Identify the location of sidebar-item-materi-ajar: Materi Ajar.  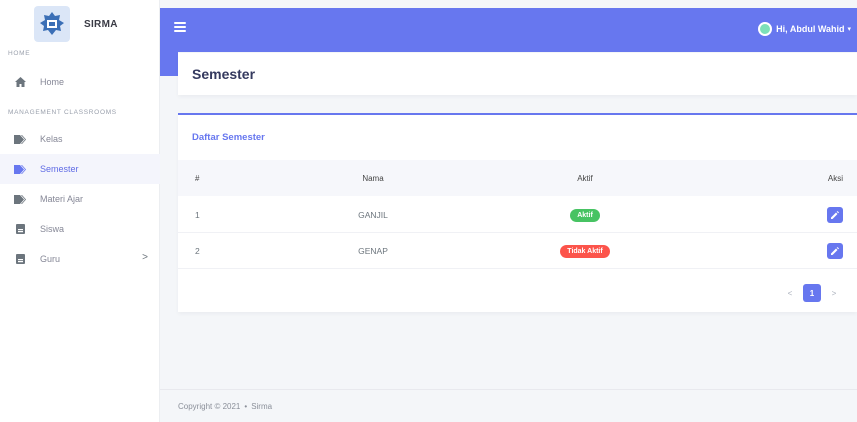
(80, 199).